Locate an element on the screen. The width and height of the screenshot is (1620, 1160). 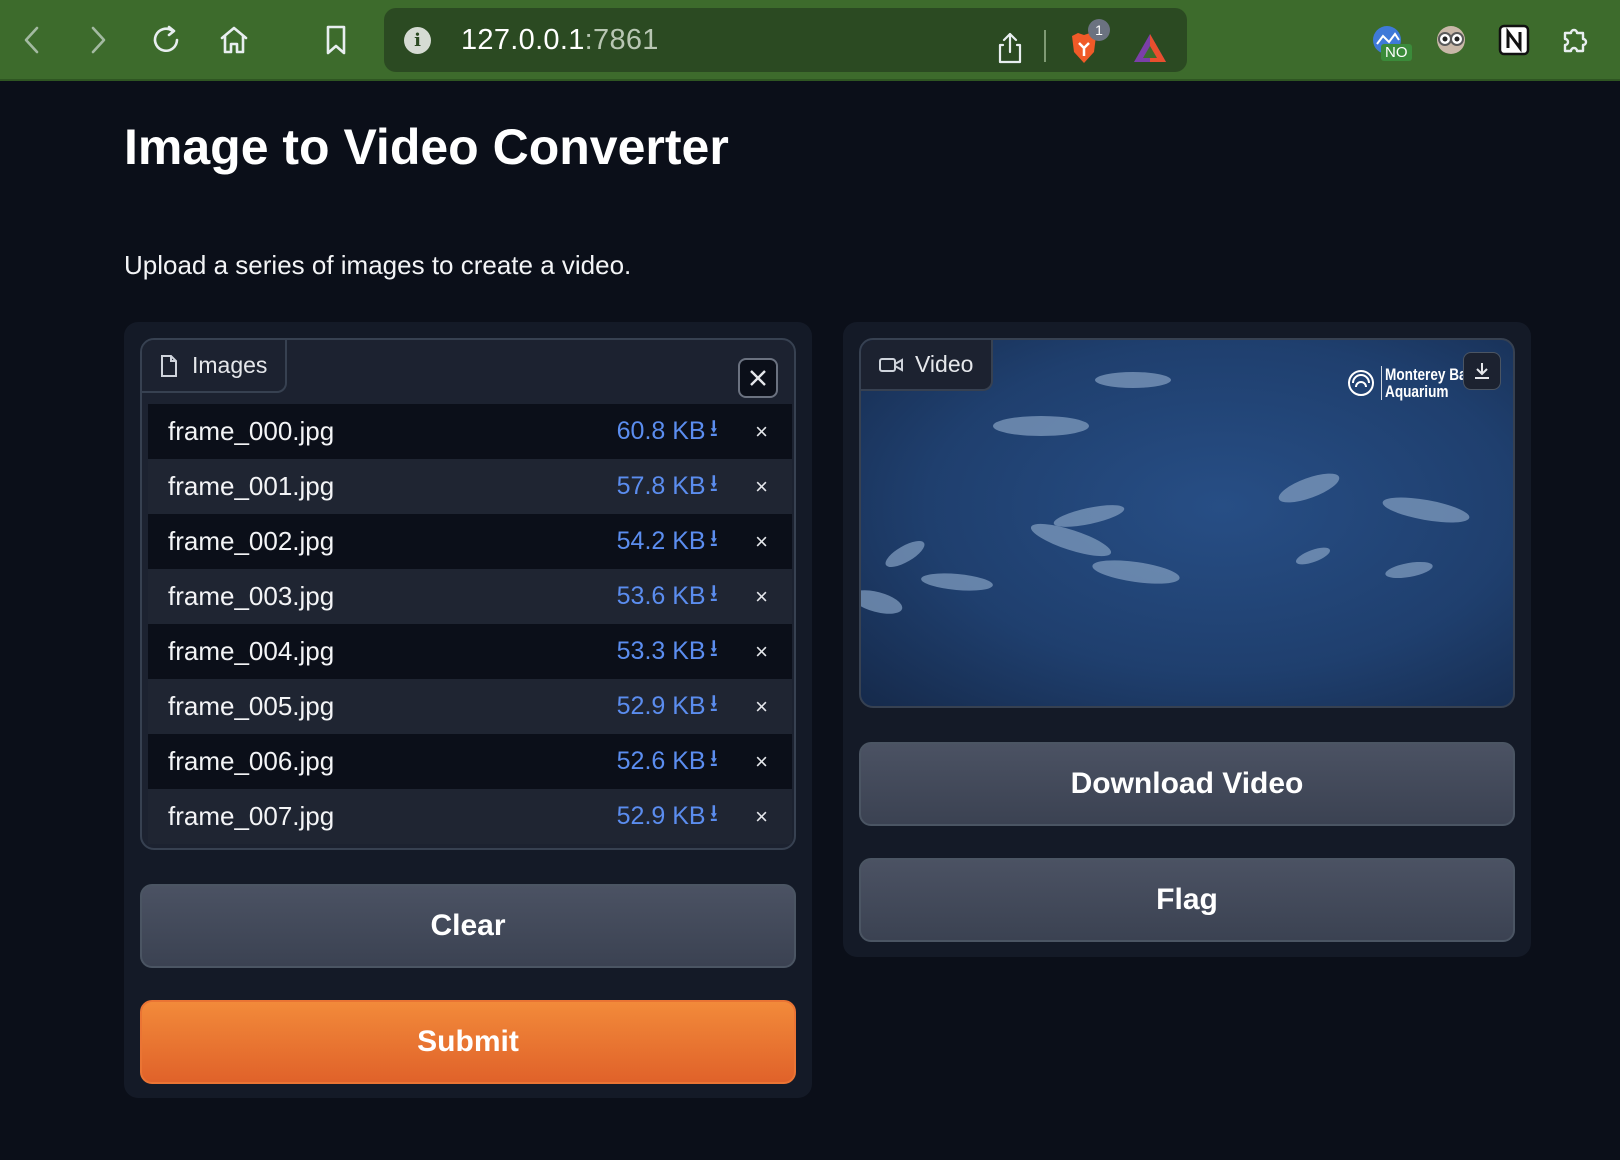
file-row: frame_004.jpg 53.3 KB ⭳ × is located at coordinates (470, 651).